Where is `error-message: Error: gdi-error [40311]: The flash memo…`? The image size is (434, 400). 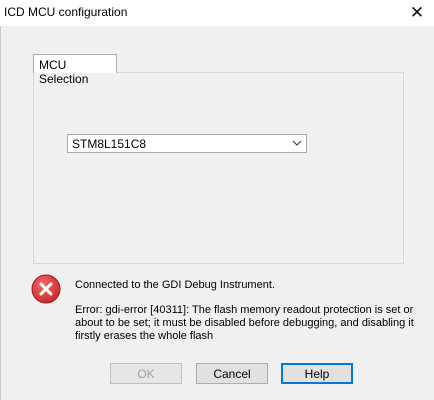
error-message: Error: gdi-error [40311]: The flash memo… is located at coordinates (244, 323).